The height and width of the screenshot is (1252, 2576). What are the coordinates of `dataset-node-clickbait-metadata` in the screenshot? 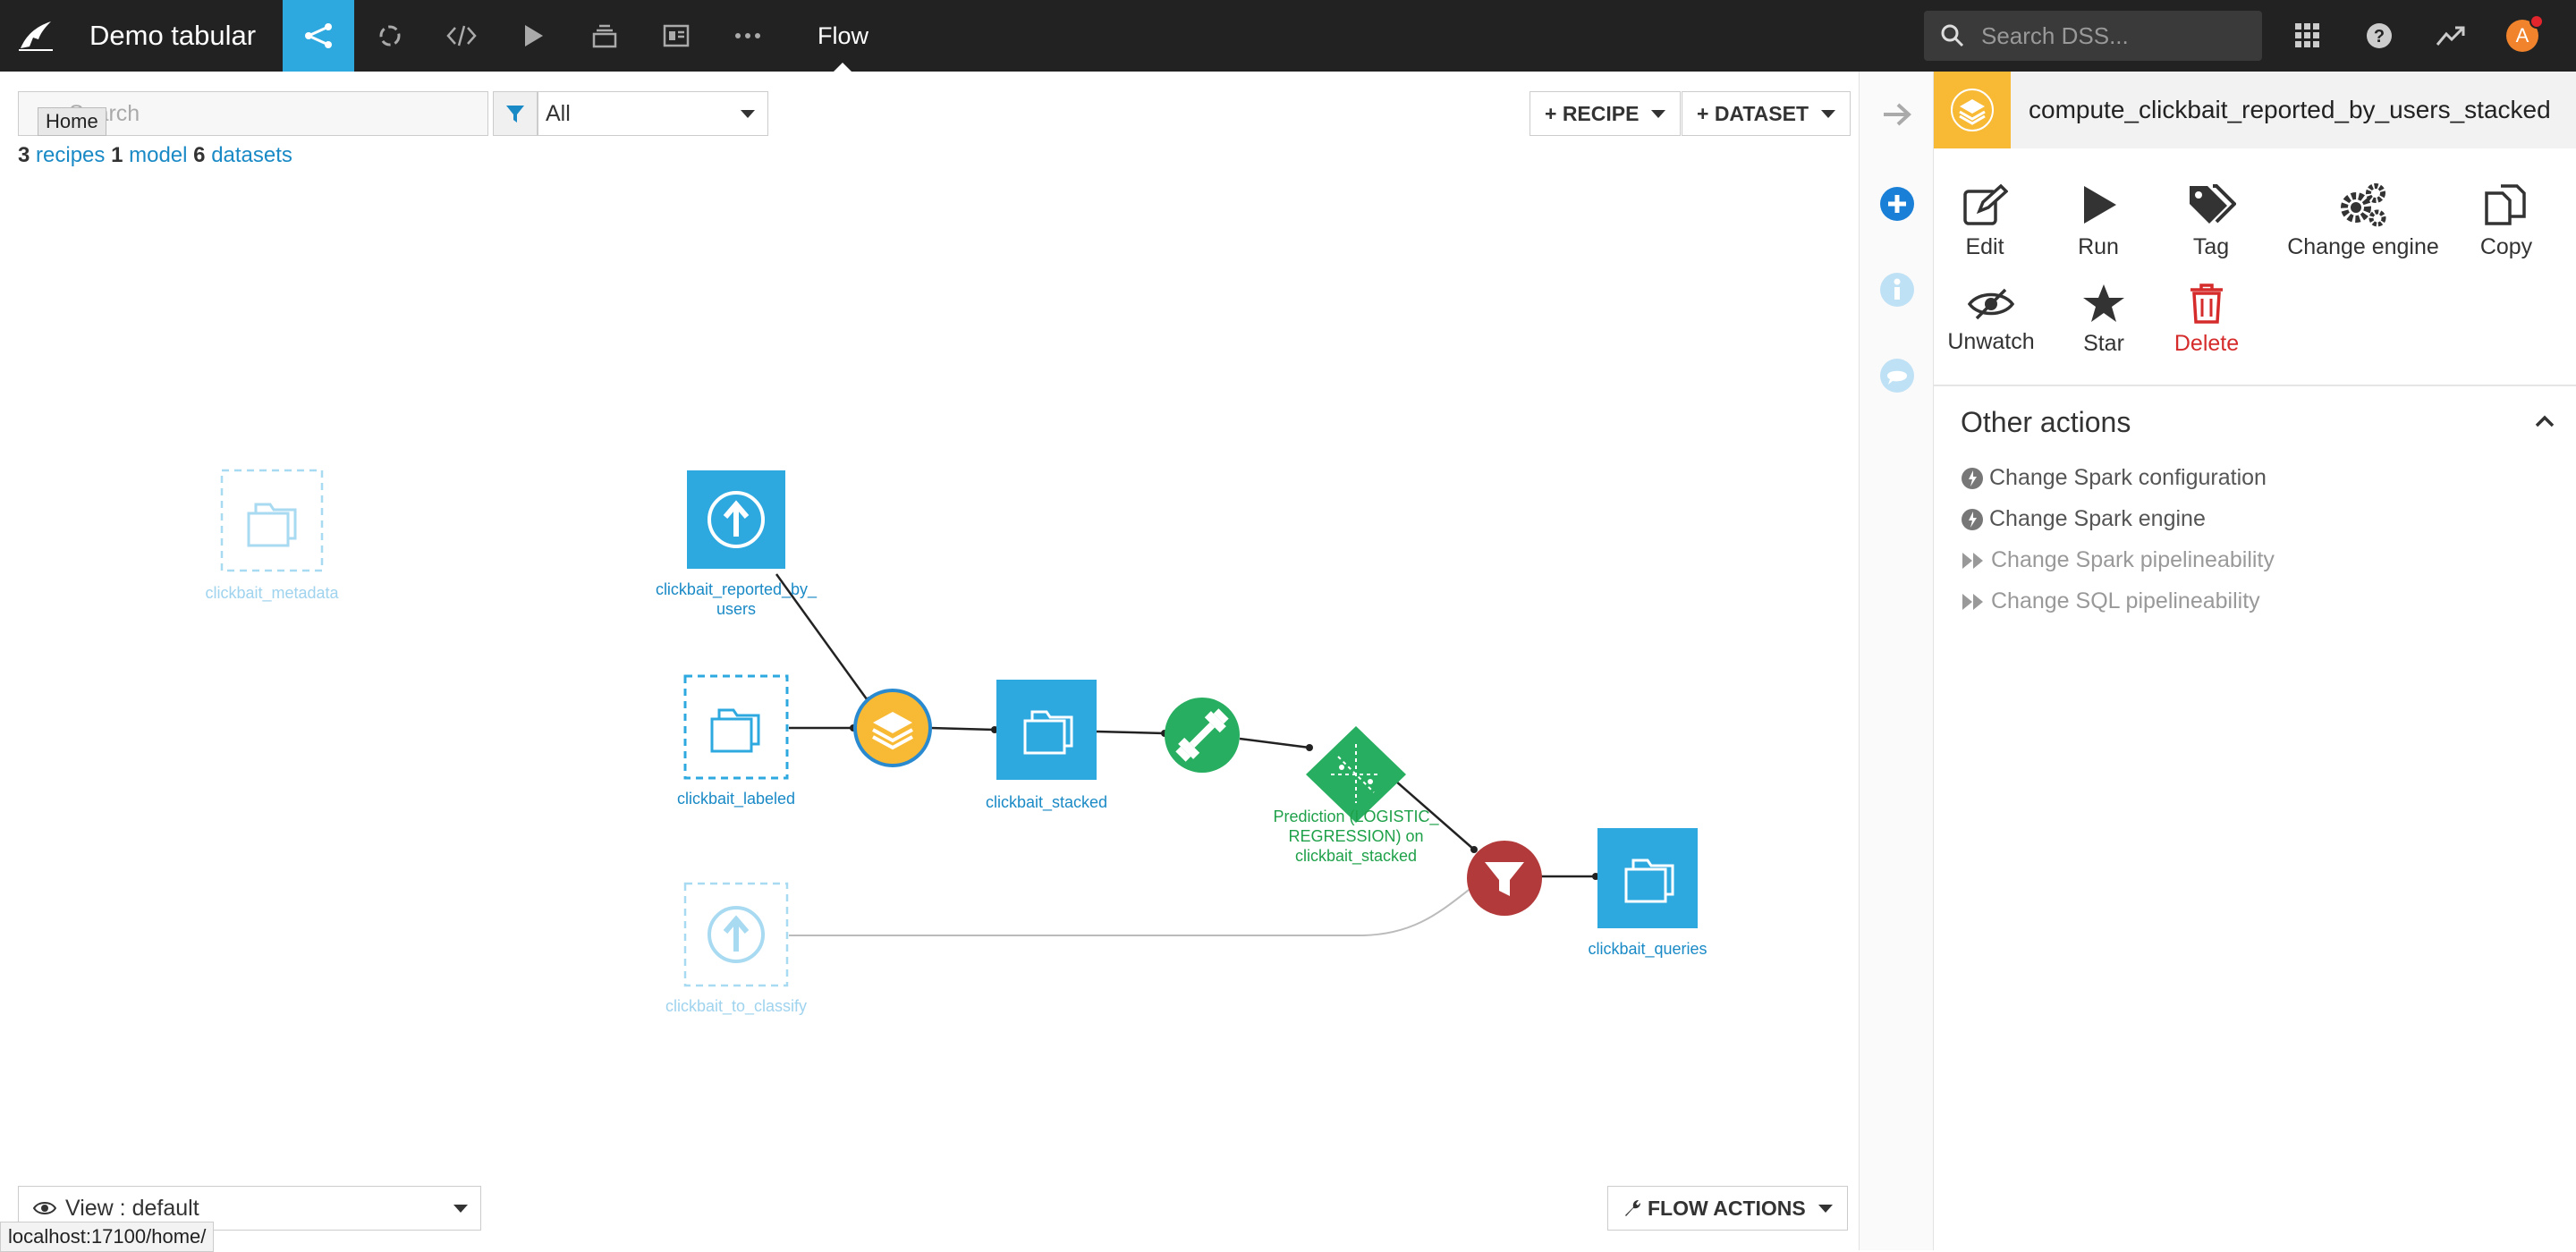 It's located at (272, 520).